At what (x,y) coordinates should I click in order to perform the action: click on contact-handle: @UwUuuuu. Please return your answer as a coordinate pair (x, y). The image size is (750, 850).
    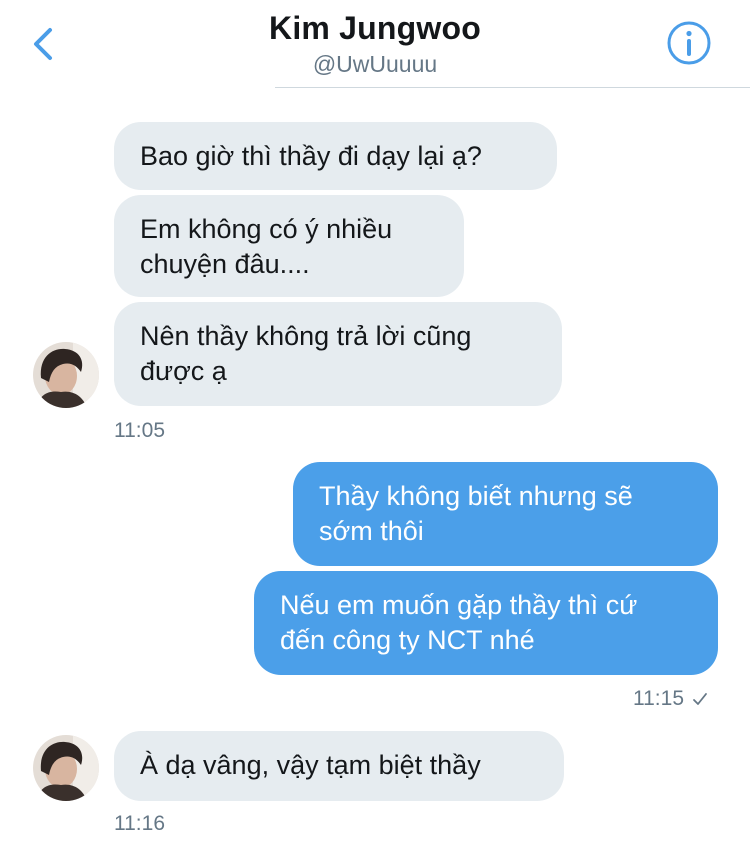
    Looking at the image, I should click on (375, 64).